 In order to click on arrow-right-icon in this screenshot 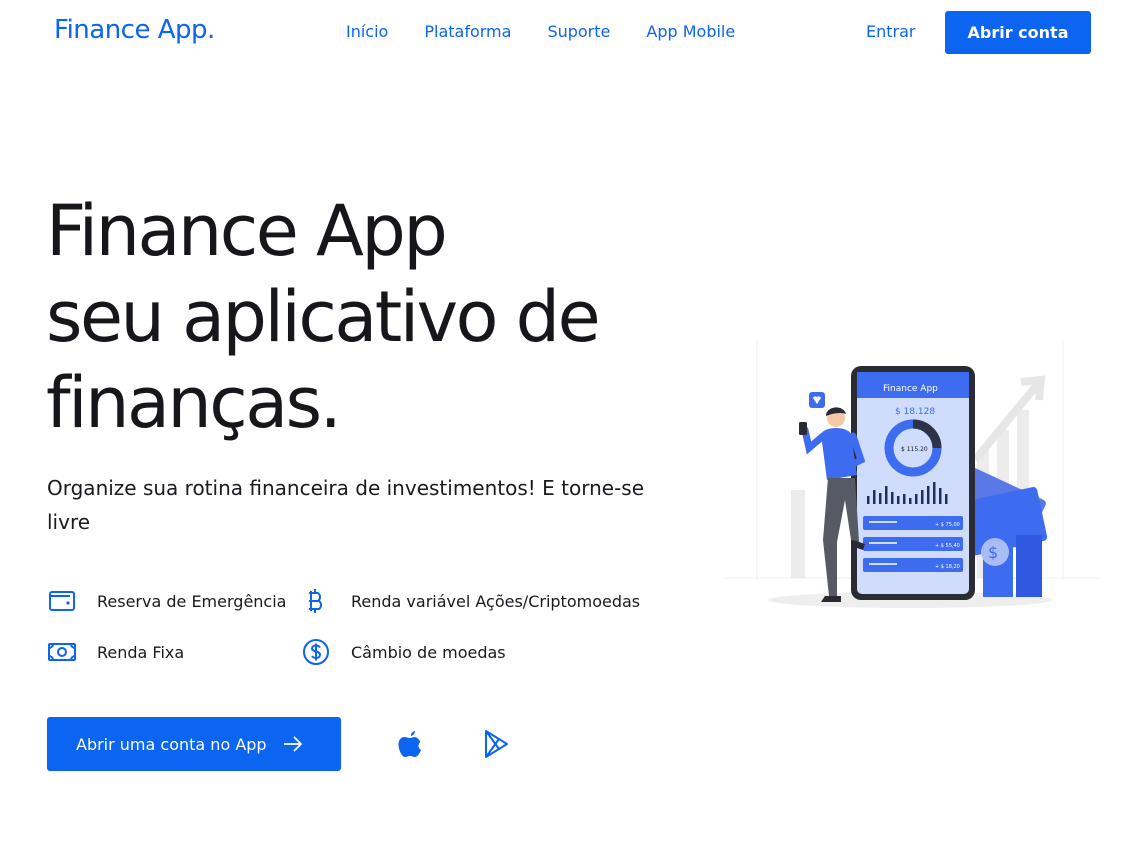, I will do `click(293, 744)`.